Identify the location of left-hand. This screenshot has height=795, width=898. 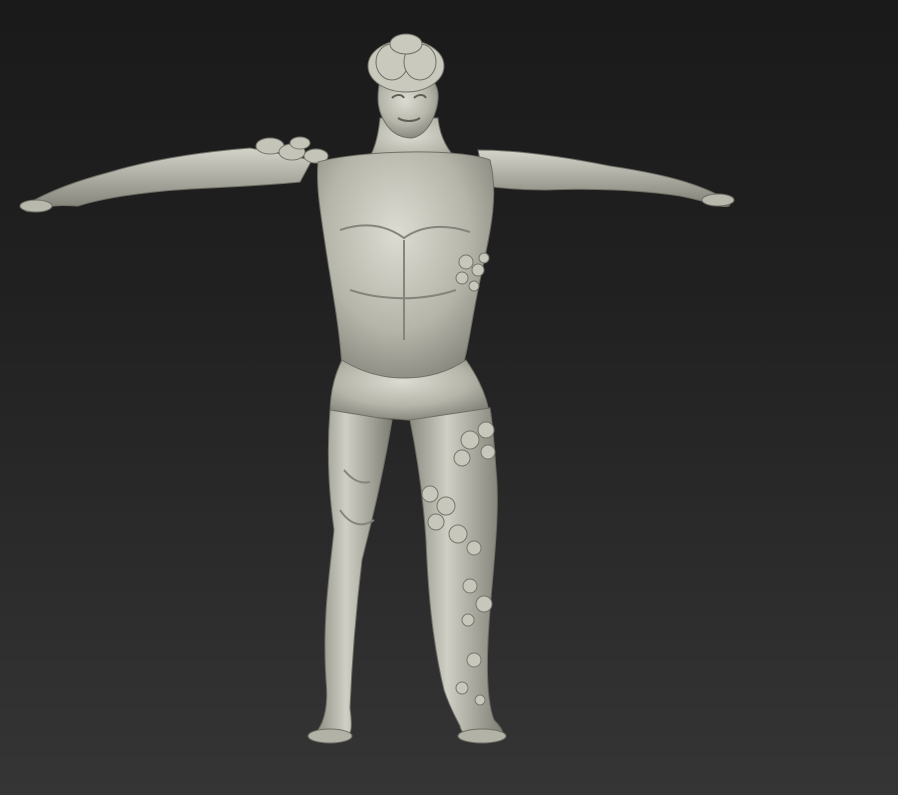
(36, 206).